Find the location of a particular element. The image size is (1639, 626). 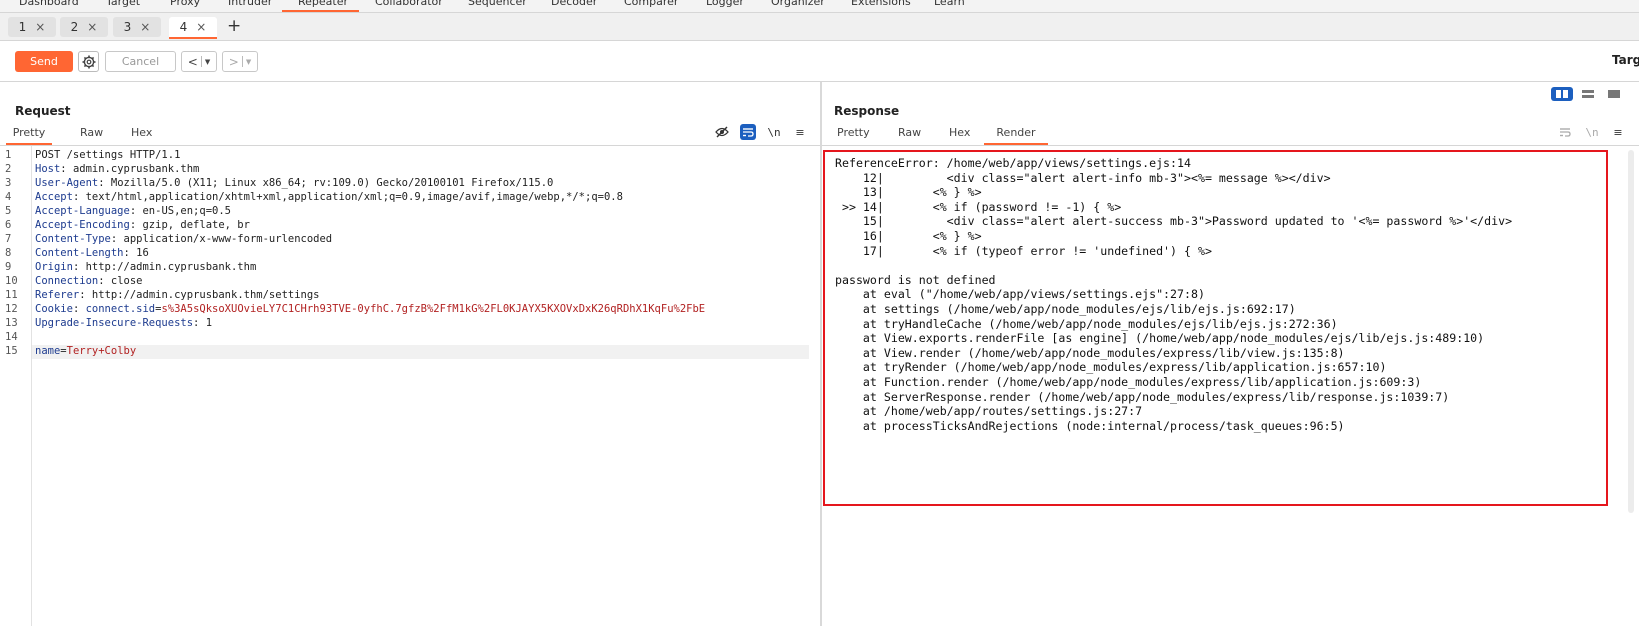

header-name: Referer is located at coordinates (57, 295).